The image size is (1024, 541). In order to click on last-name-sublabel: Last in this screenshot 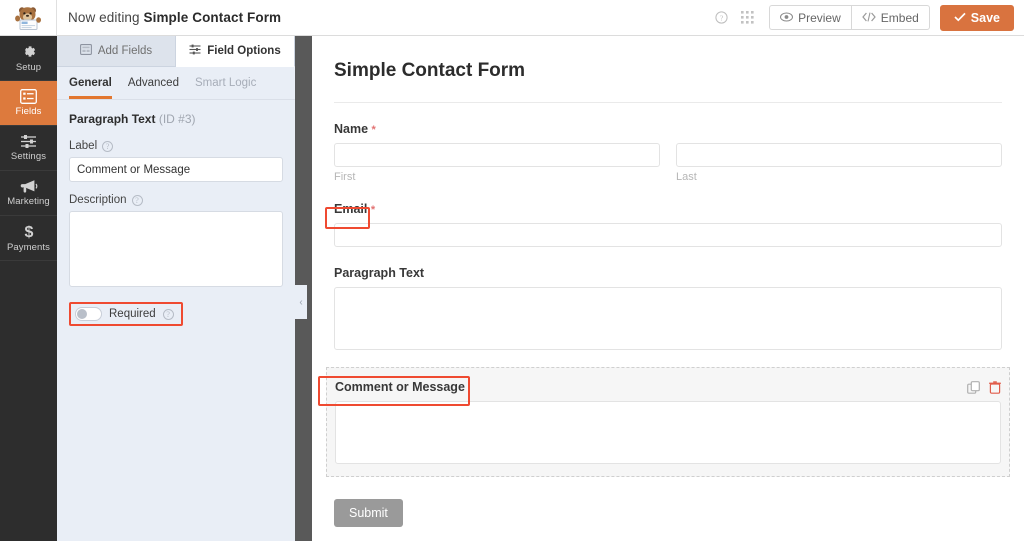, I will do `click(686, 177)`.